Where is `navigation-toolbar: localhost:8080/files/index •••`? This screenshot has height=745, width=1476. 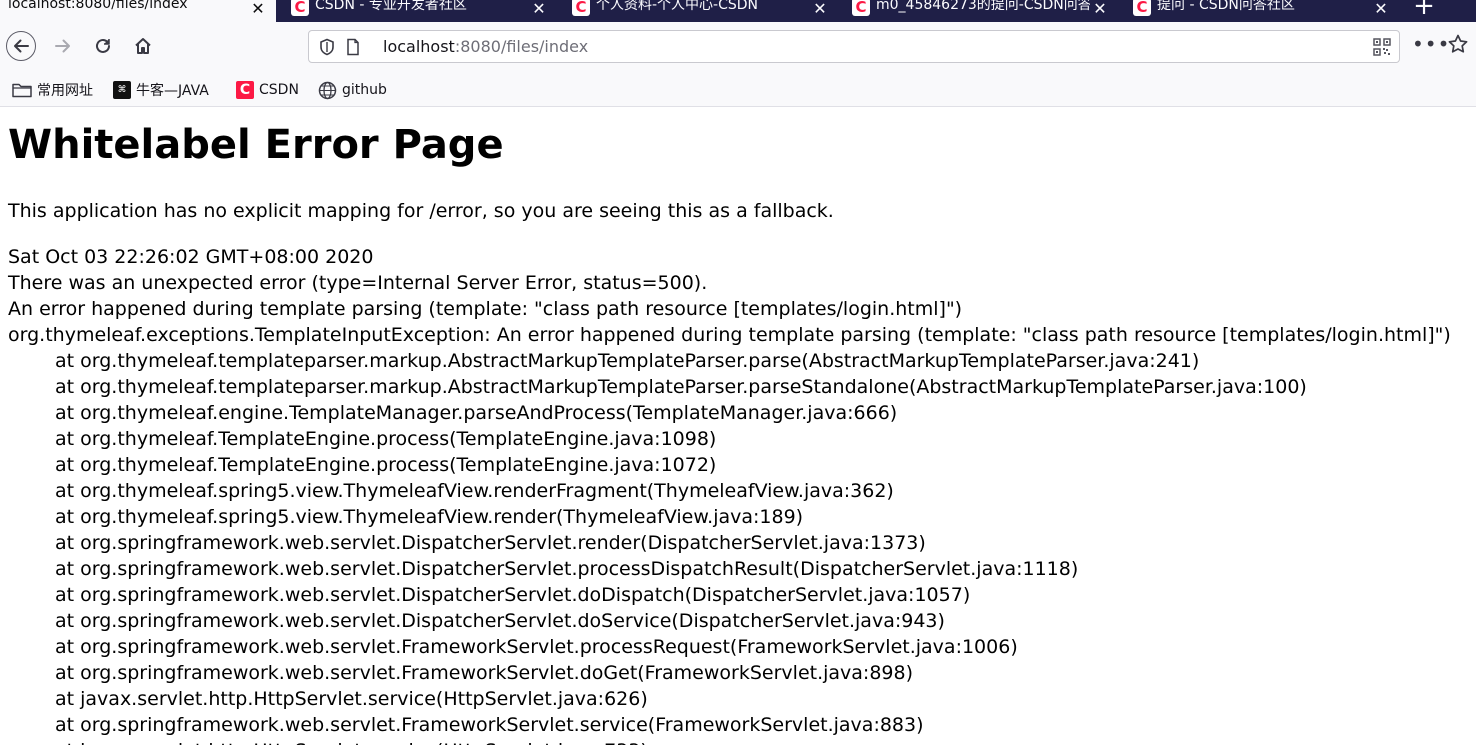
navigation-toolbar: localhost:8080/files/index ••• is located at coordinates (738, 47).